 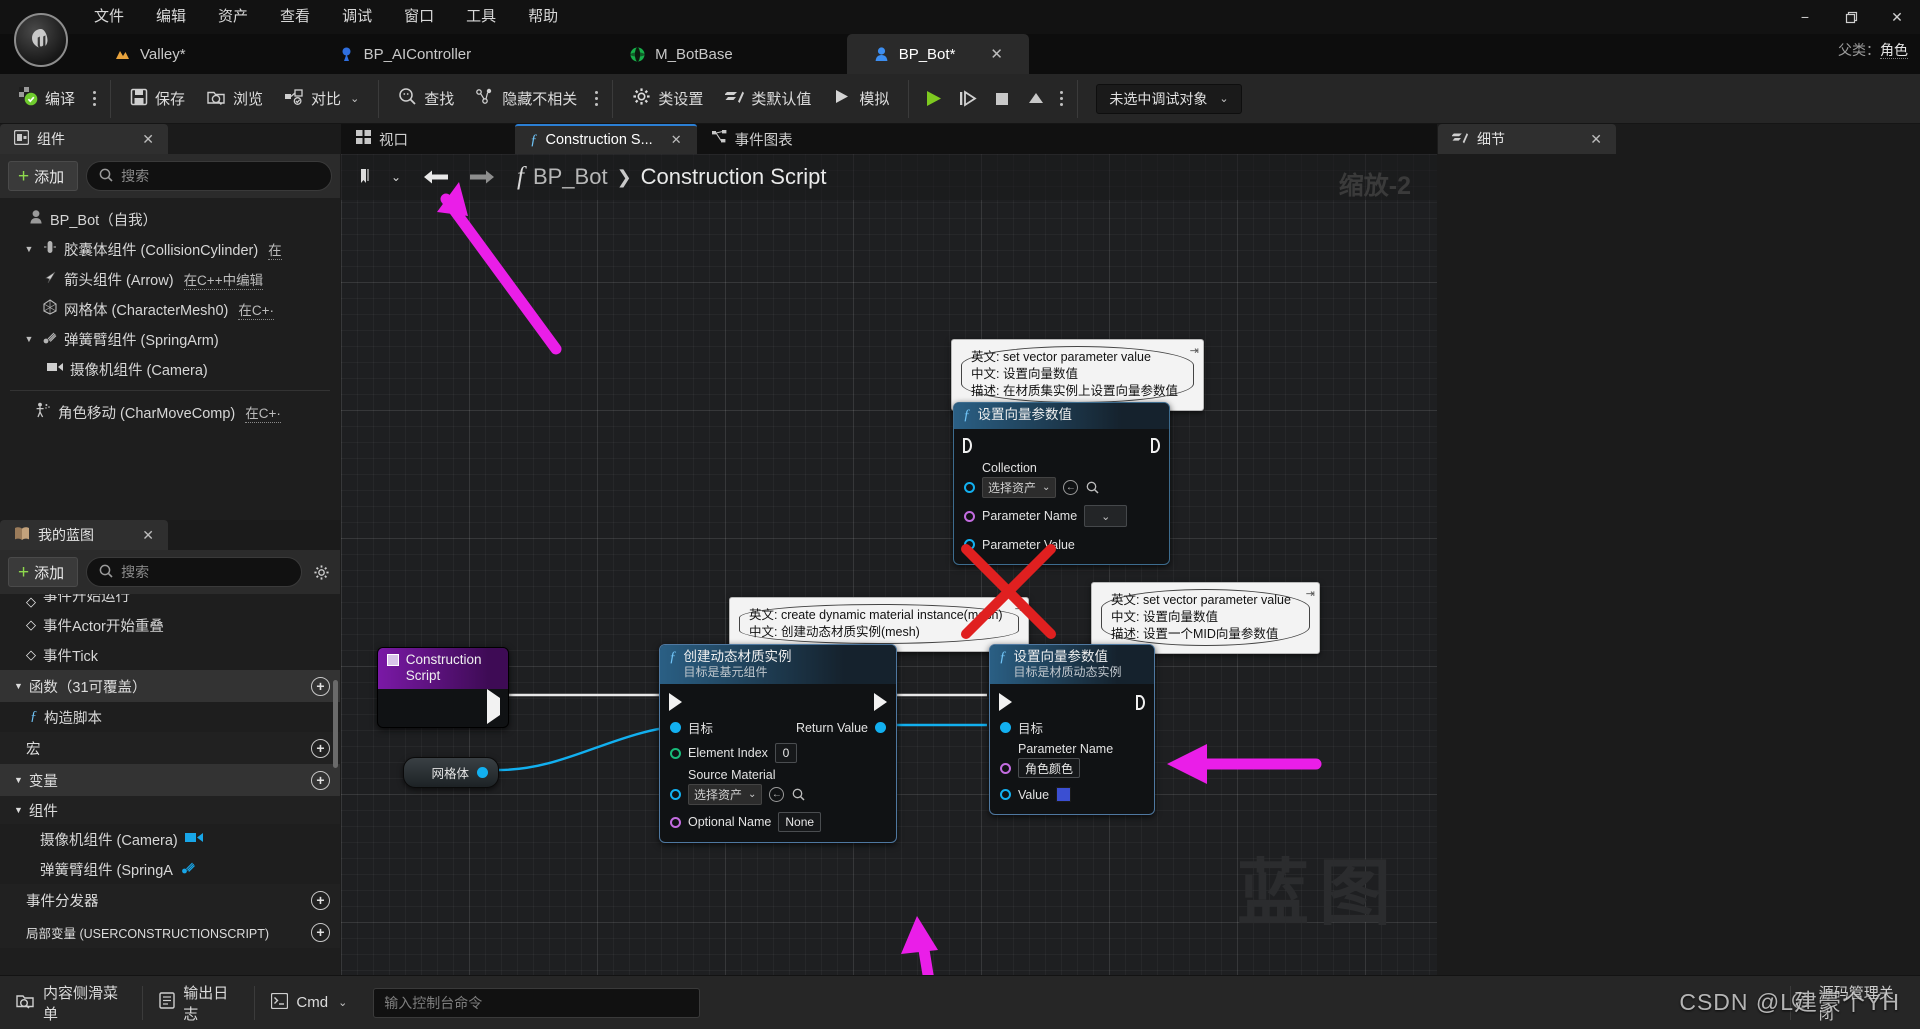 I want to click on add-blueprint-item-button: + 添加, so click(x=43, y=572).